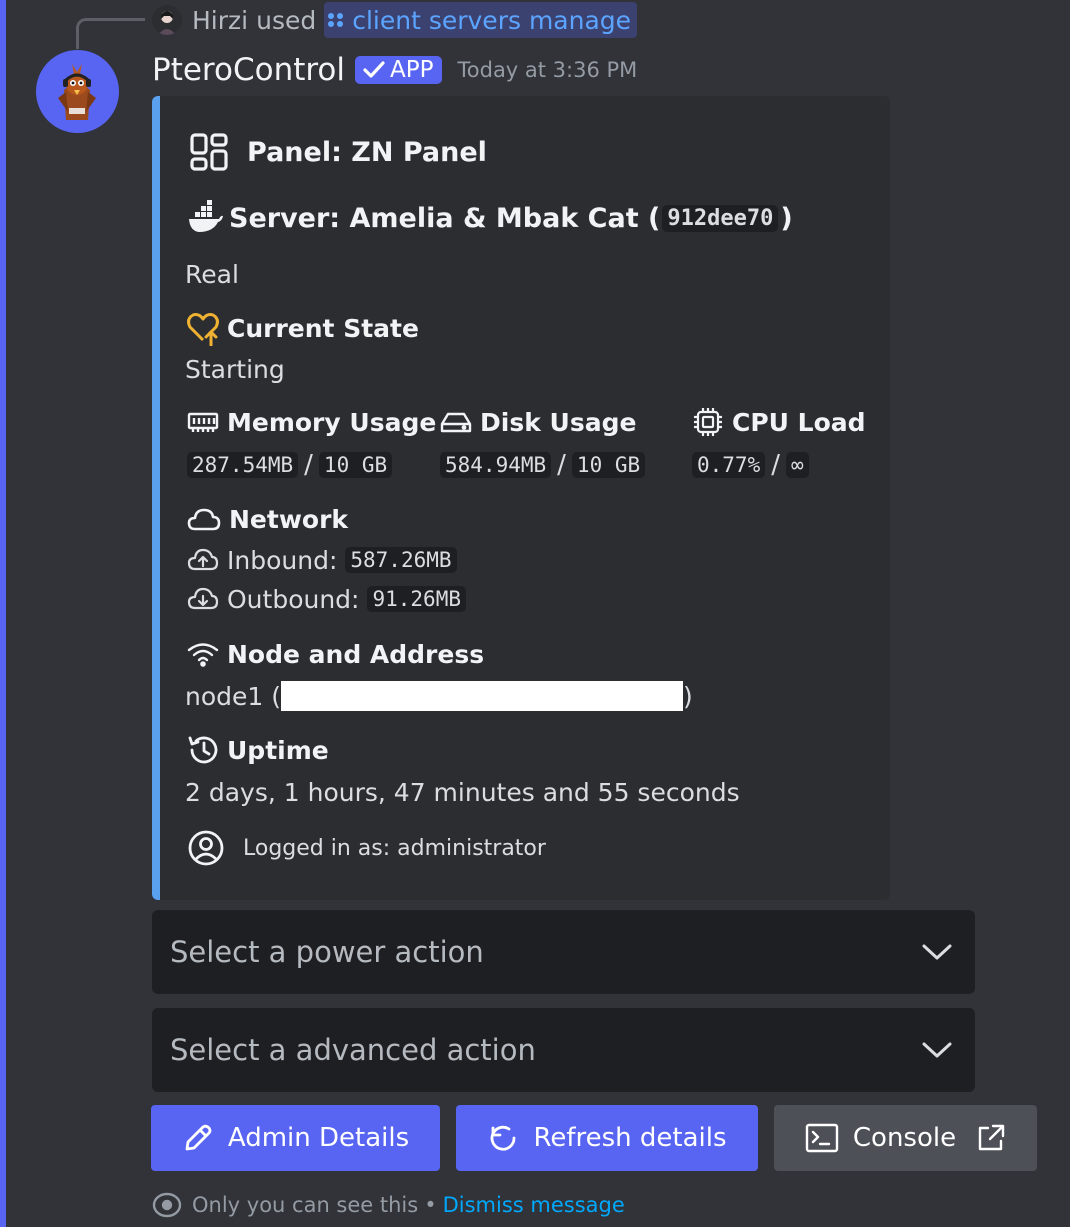 The image size is (1070, 1227). What do you see at coordinates (558, 422) in the screenshot?
I see `disk-title: Disk Usage` at bounding box center [558, 422].